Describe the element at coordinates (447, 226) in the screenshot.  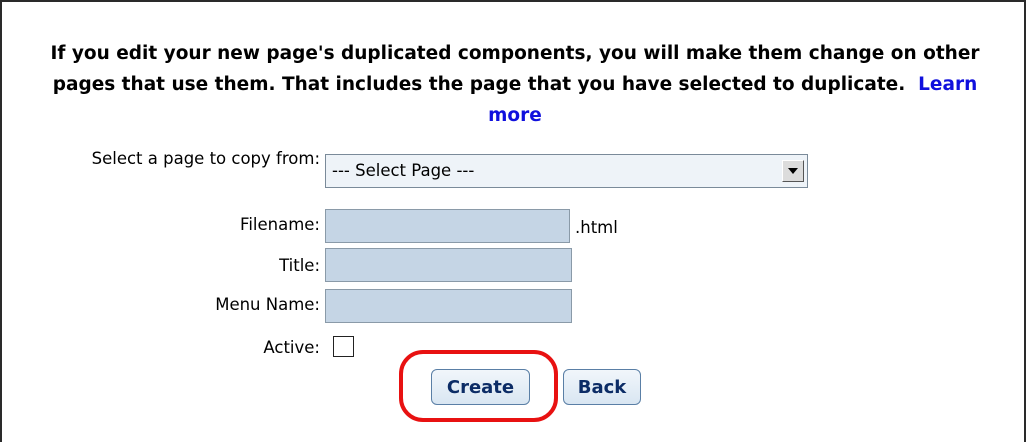
I see `filename-input` at that location.